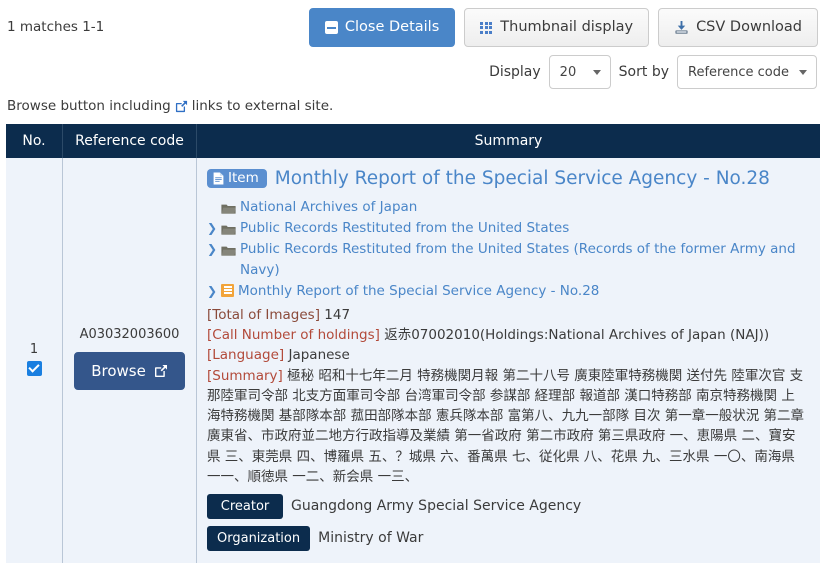 This screenshot has width=826, height=569. What do you see at coordinates (263, 314) in the screenshot?
I see `meta-label: [Total of Images]` at bounding box center [263, 314].